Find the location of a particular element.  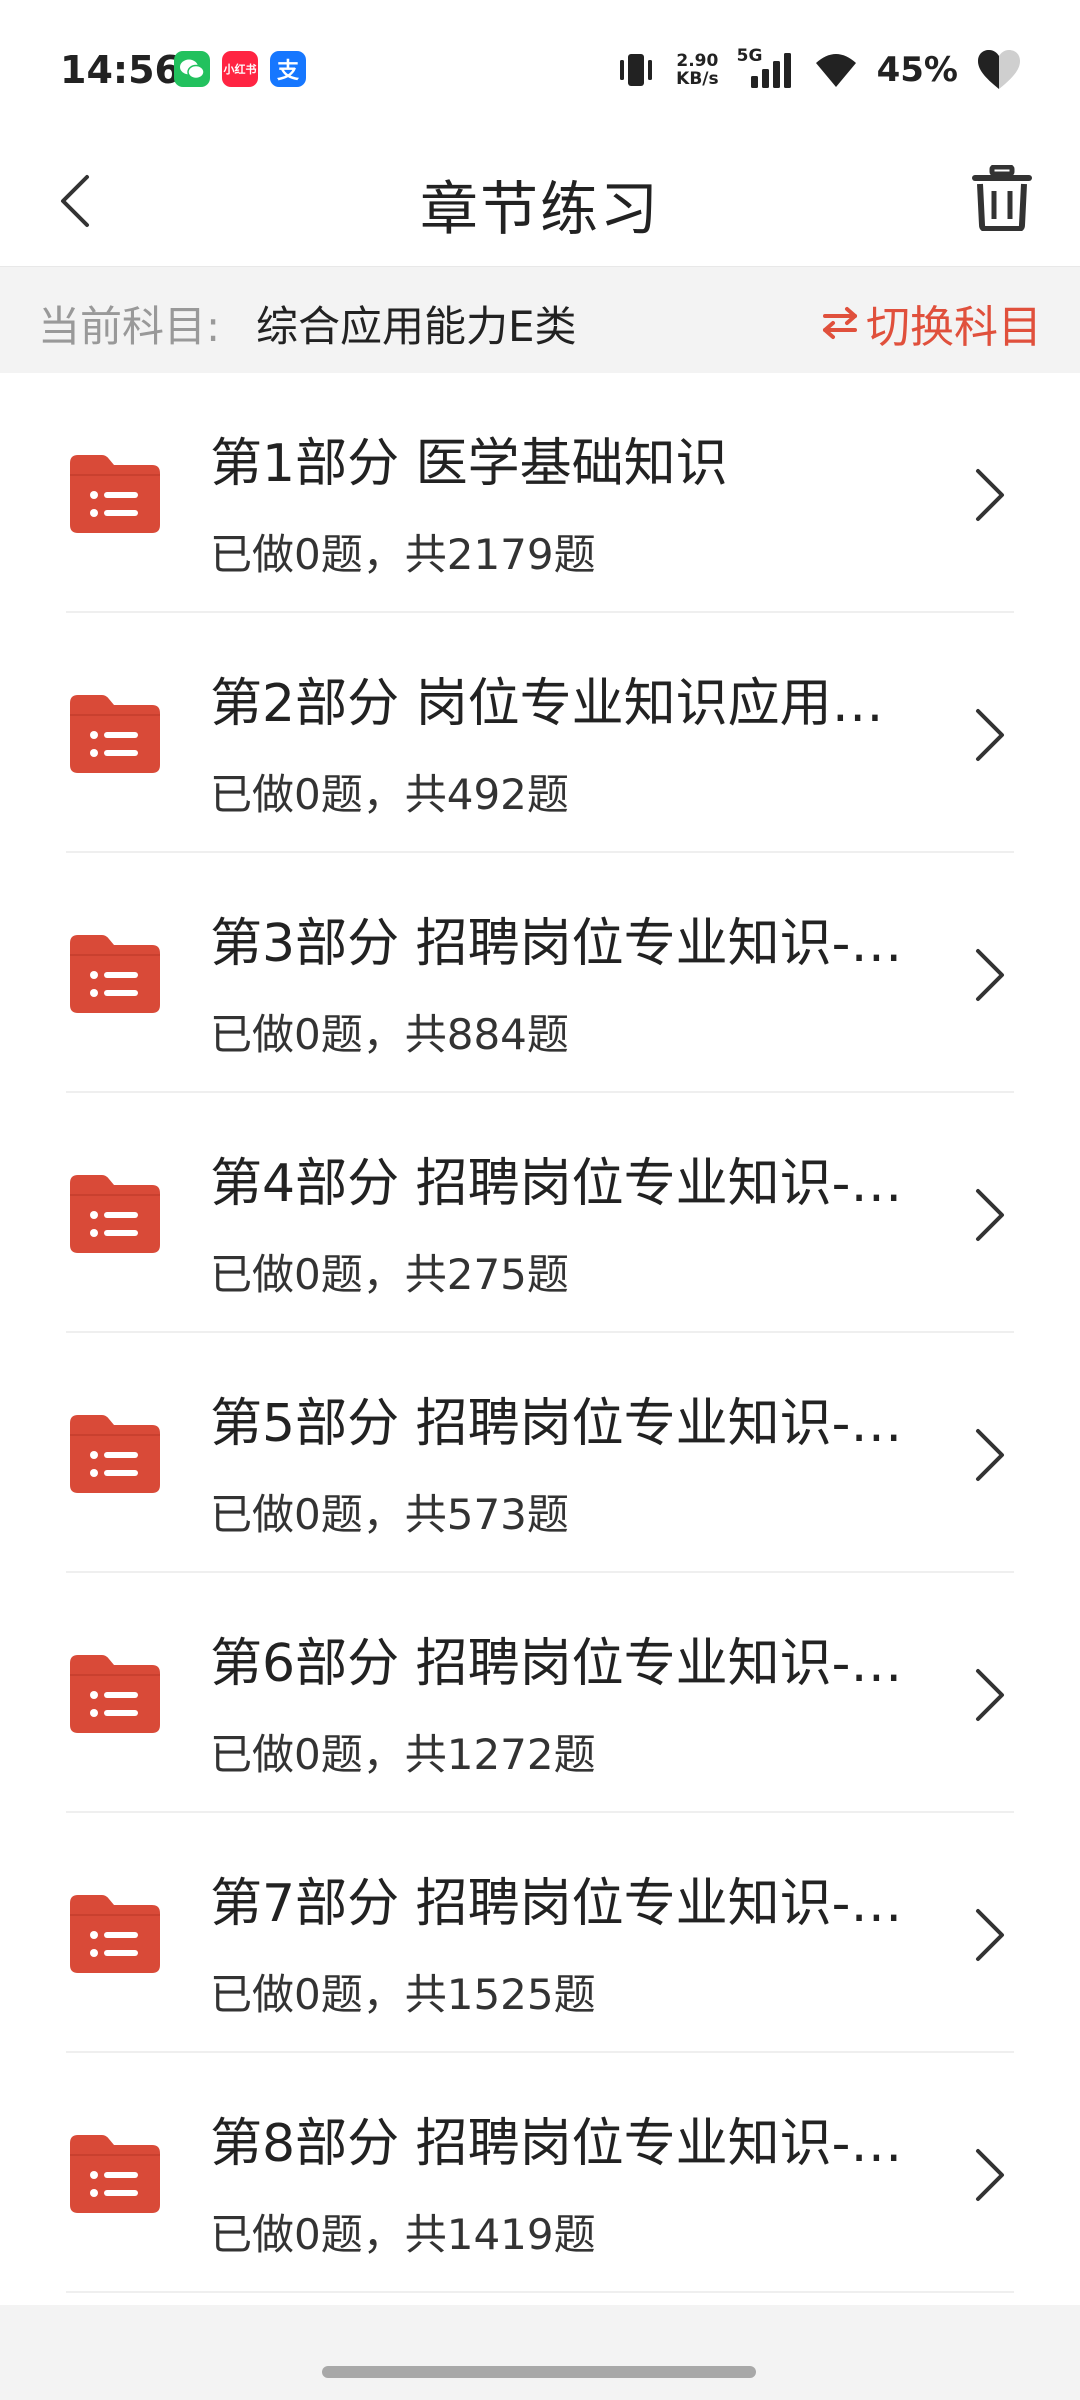

delete-button is located at coordinates (1002, 198).